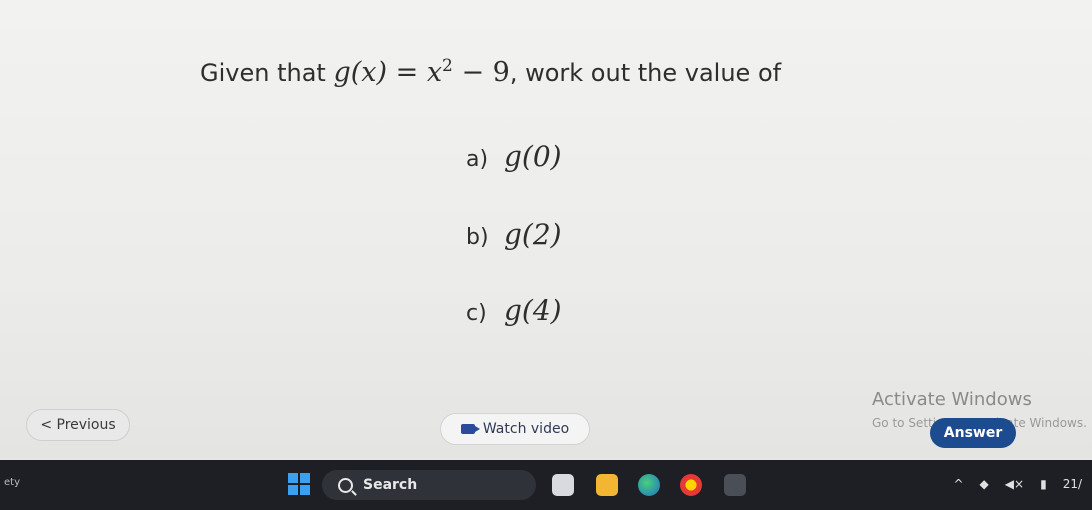  I want to click on video-camera-icon, so click(470, 429).